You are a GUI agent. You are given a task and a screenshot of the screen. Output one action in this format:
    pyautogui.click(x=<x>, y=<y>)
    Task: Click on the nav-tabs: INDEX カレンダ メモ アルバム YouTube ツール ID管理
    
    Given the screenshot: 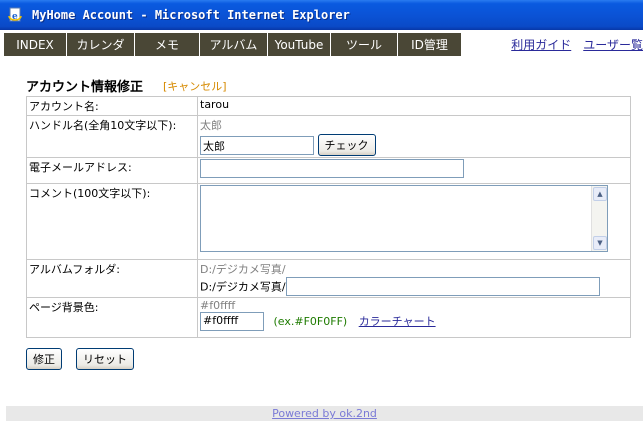 What is the action you would take?
    pyautogui.click(x=232, y=44)
    